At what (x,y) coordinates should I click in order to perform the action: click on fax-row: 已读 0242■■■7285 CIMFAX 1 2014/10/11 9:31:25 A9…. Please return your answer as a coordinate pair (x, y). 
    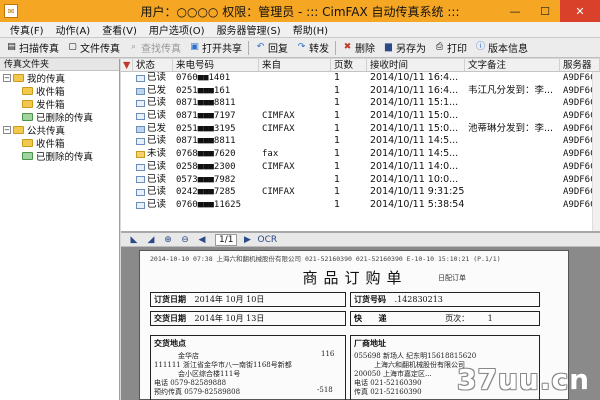
    Looking at the image, I should click on (360, 192).